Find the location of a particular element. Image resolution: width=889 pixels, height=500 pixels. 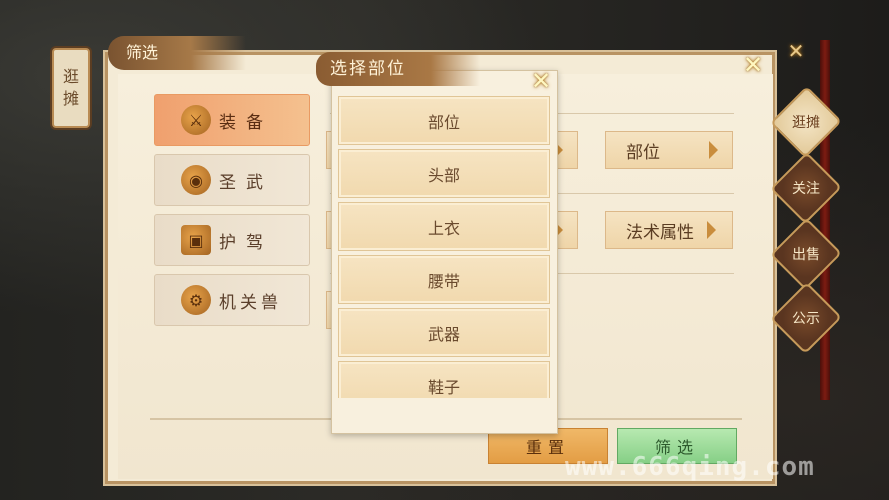

chest-icon: ▣ is located at coordinates (196, 240).